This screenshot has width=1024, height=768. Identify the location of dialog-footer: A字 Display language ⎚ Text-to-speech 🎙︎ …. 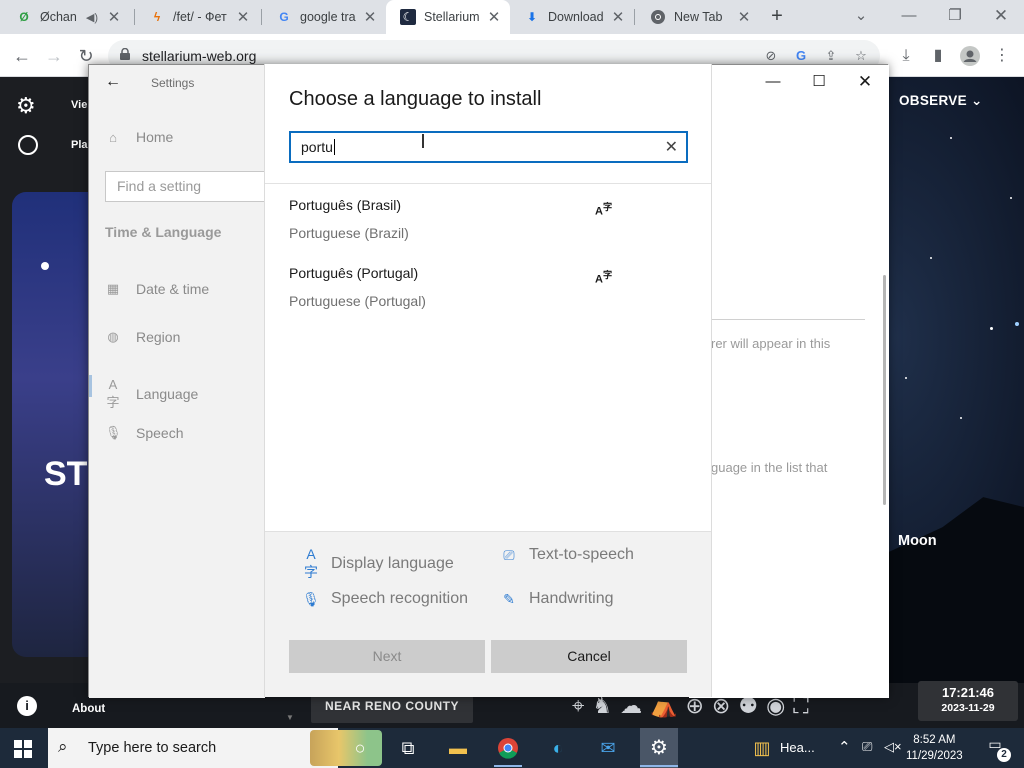
(488, 614).